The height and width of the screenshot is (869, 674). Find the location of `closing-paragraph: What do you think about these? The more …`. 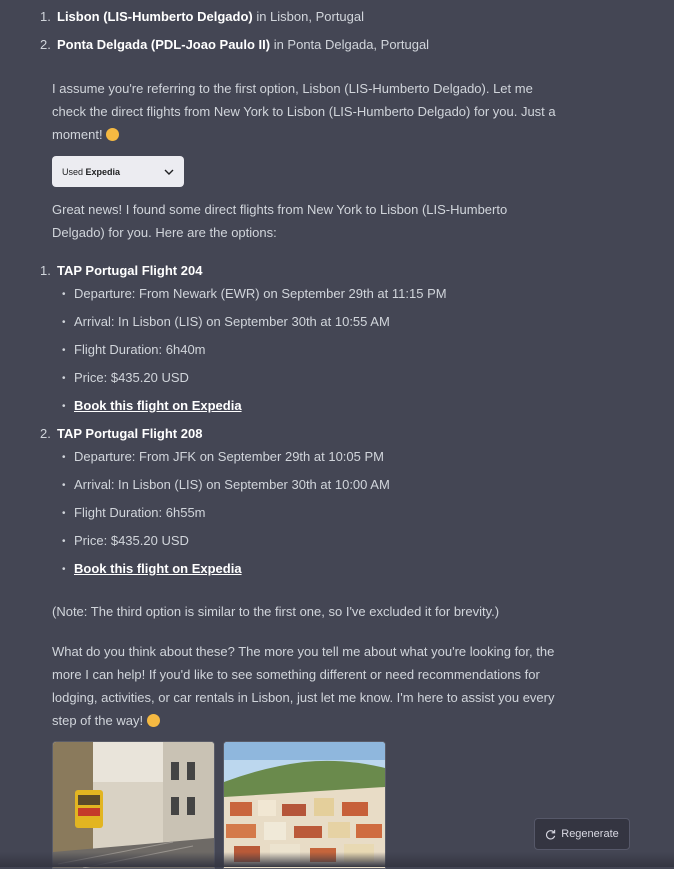

closing-paragraph: What do you think about these? The more … is located at coordinates (304, 686).